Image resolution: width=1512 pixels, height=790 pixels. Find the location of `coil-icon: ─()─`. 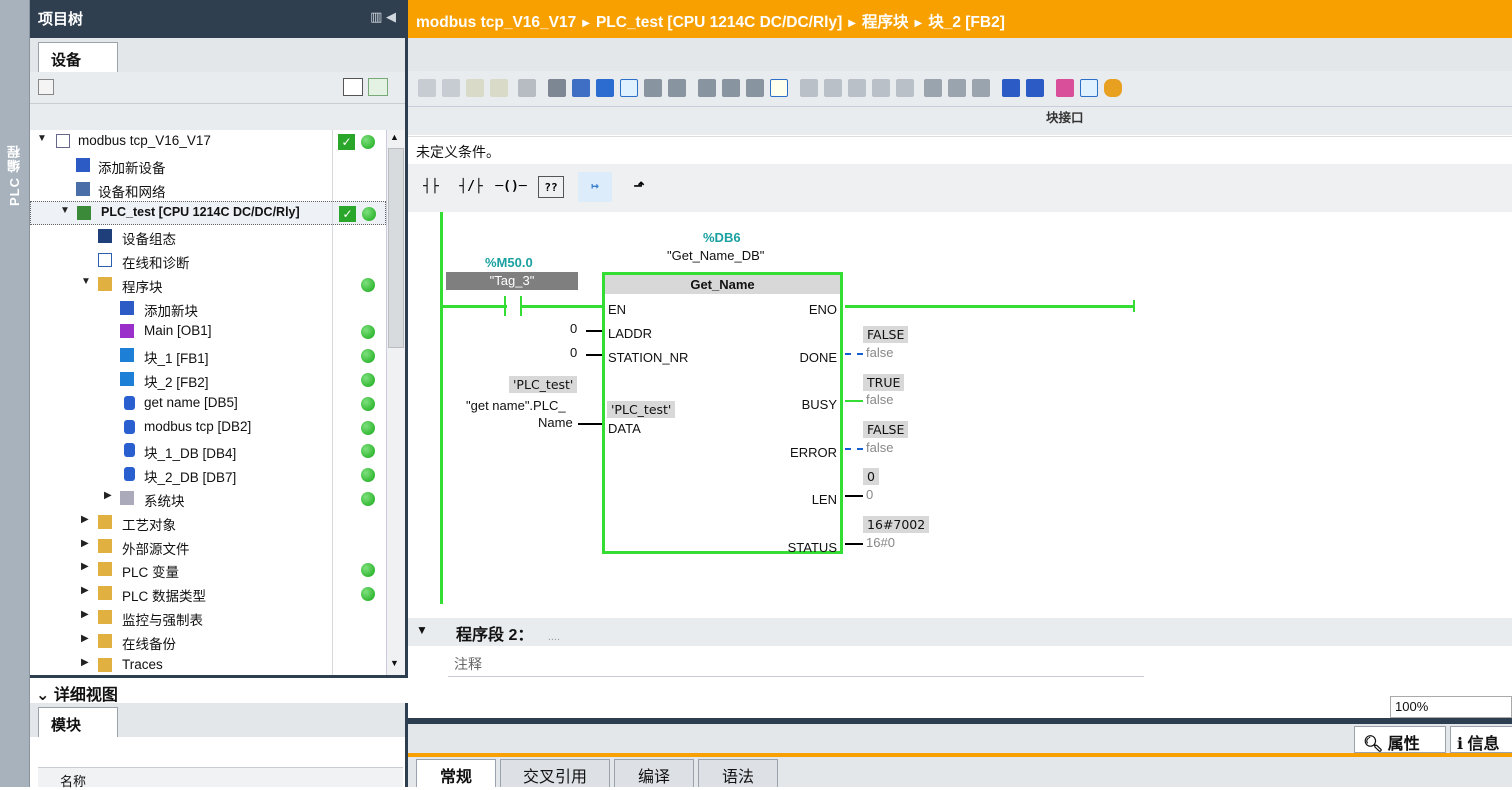

coil-icon: ─()─ is located at coordinates (511, 187).